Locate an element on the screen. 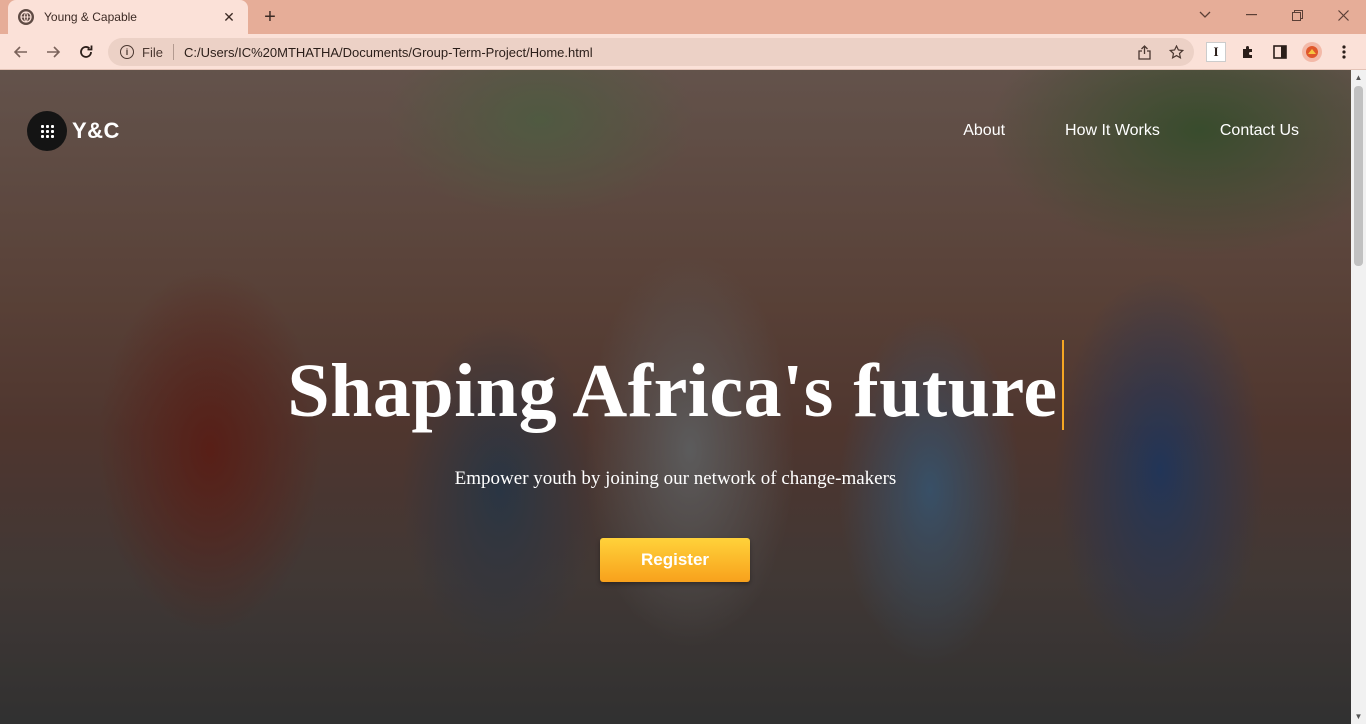  register-button: Register is located at coordinates (675, 560).